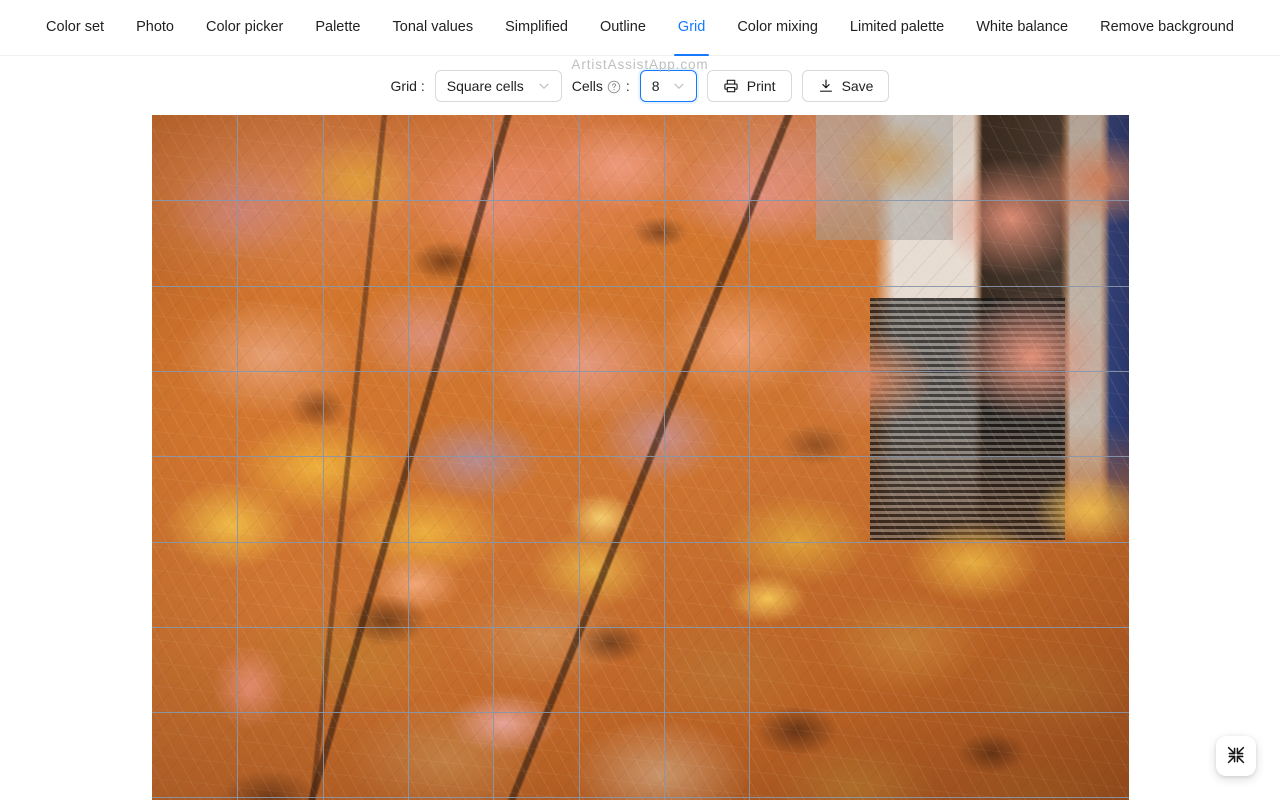 The width and height of the screenshot is (1280, 800). I want to click on tab-outline: Outline, so click(623, 28).